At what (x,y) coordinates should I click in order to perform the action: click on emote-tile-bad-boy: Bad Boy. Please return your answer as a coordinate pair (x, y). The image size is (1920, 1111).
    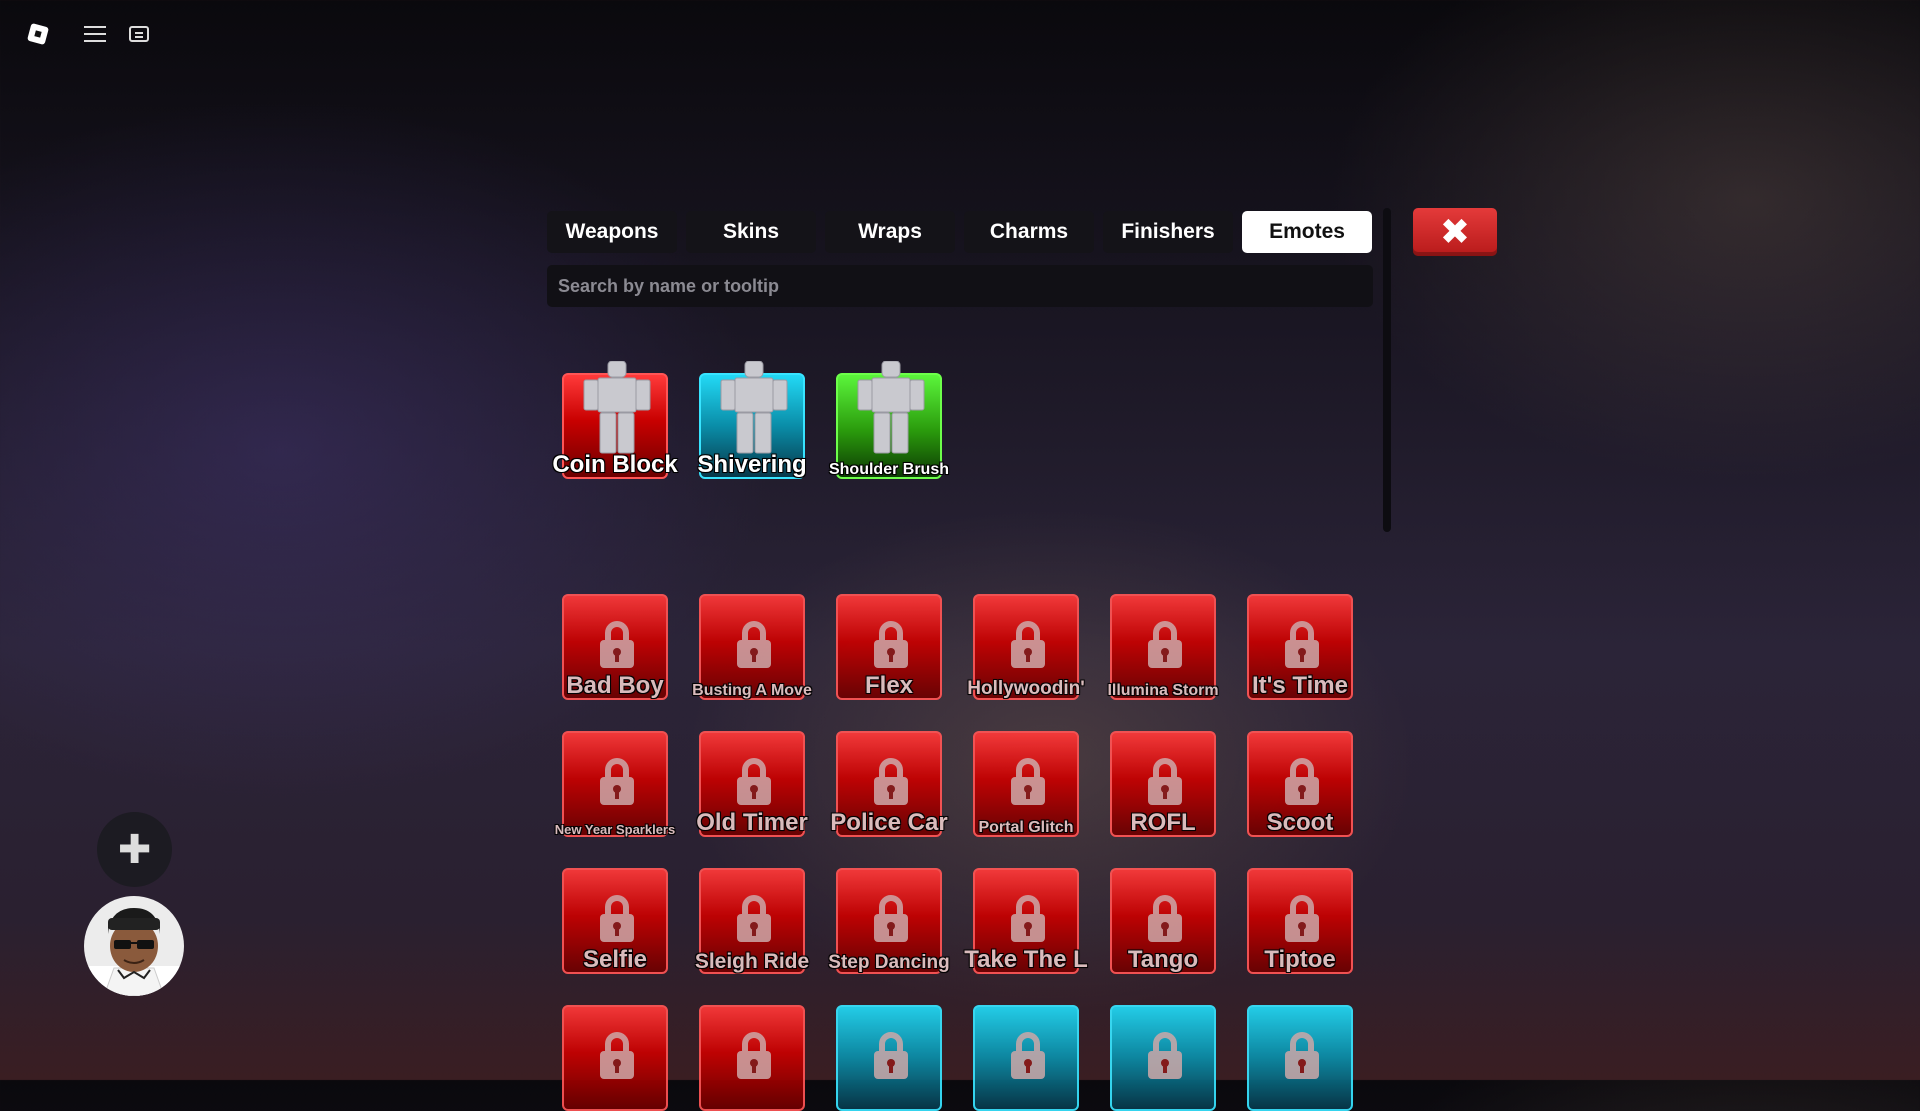
    Looking at the image, I should click on (615, 647).